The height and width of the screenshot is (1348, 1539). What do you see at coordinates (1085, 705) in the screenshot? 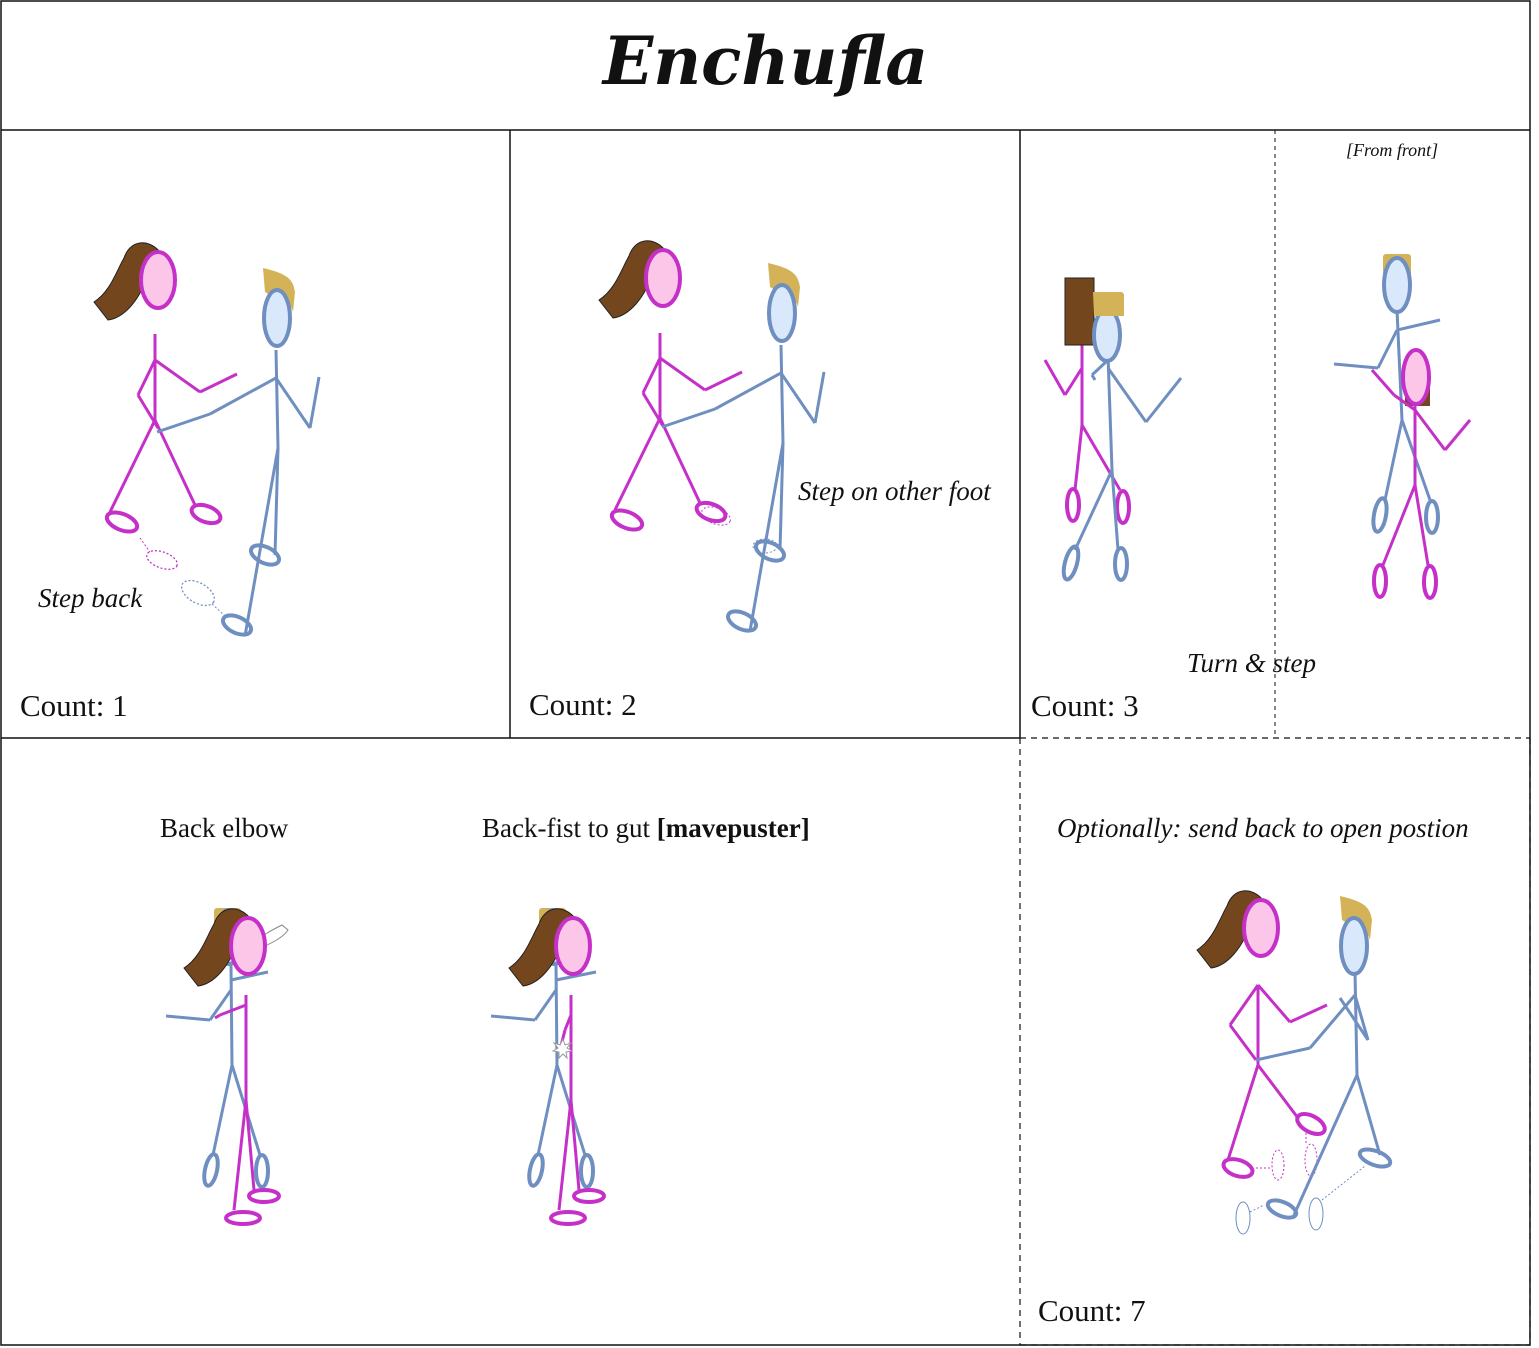
I see `count-label-3: Count: 3` at bounding box center [1085, 705].